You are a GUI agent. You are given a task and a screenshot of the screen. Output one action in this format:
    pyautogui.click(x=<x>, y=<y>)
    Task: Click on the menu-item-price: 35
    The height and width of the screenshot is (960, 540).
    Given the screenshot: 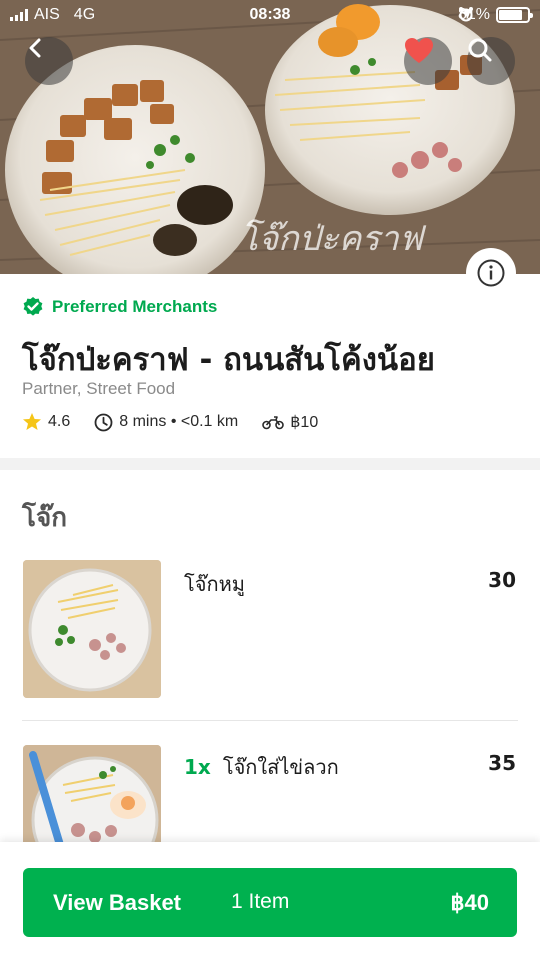 What is the action you would take?
    pyautogui.click(x=502, y=763)
    